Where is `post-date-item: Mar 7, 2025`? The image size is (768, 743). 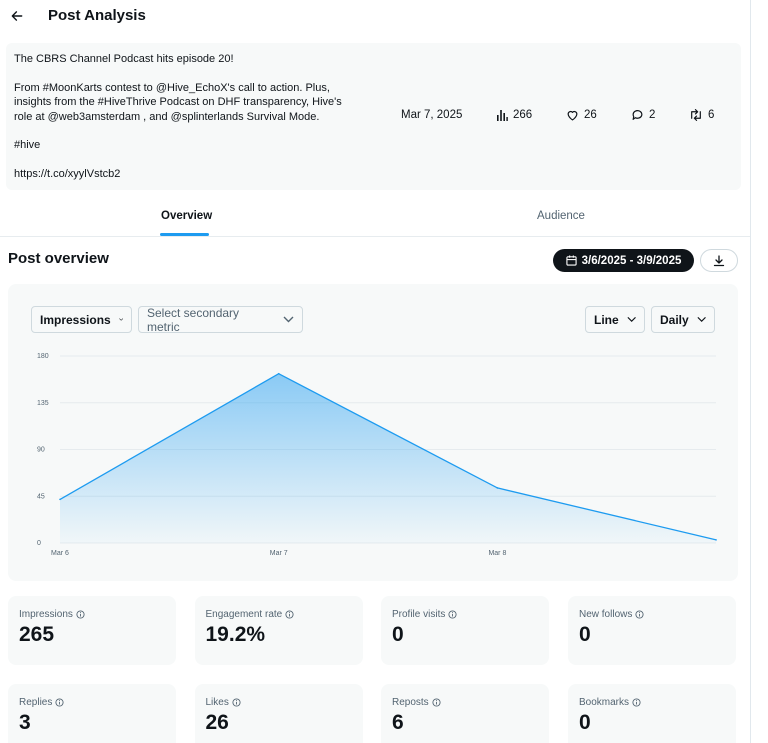 post-date-item: Mar 7, 2025 is located at coordinates (431, 115).